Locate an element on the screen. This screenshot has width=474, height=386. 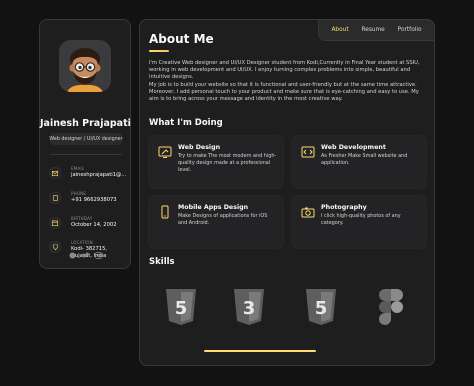
nav-about: About is located at coordinates (339, 30).